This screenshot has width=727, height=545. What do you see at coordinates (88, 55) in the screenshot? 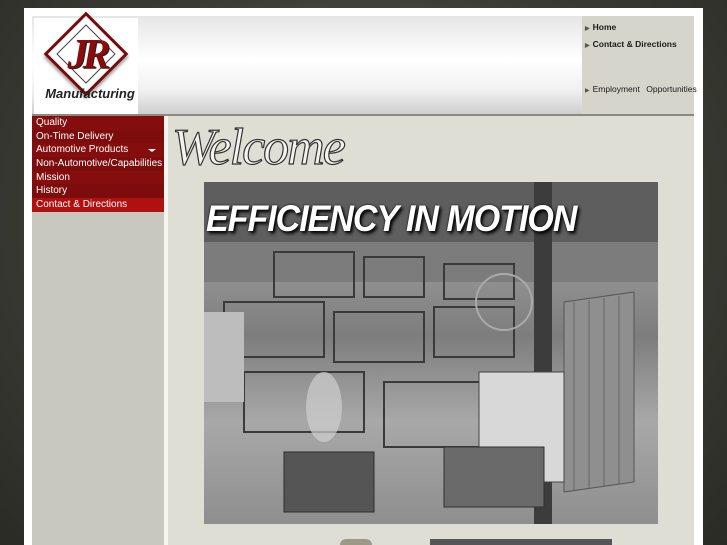
I see `logo-mark: JR` at bounding box center [88, 55].